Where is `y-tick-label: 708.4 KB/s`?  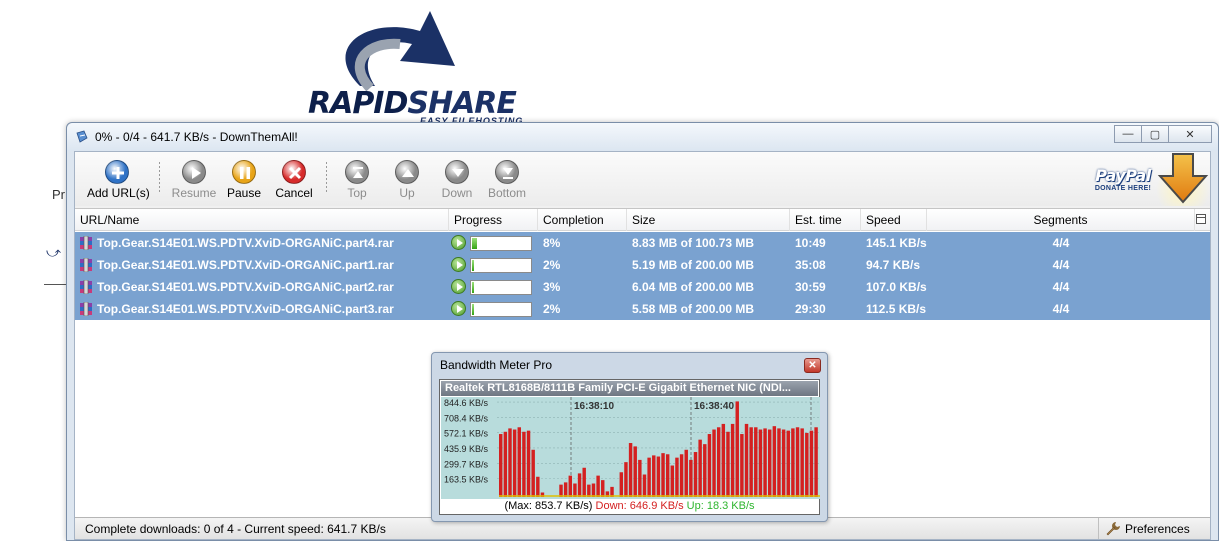
y-tick-label: 708.4 KB/s is located at coordinates (466, 418).